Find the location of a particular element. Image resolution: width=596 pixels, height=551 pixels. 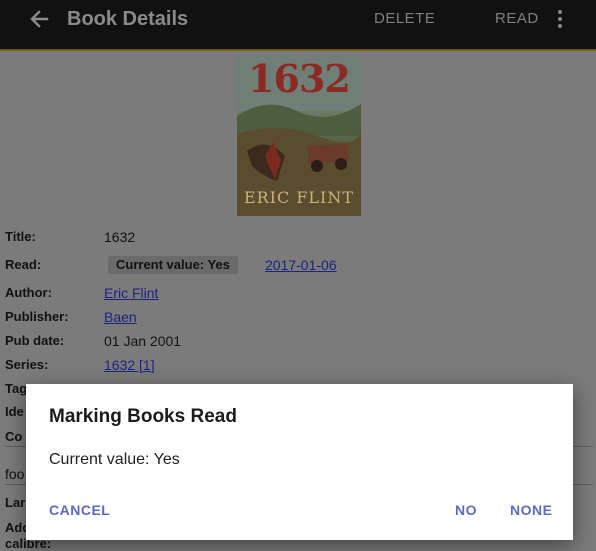

author-label: Author: is located at coordinates (28, 292).